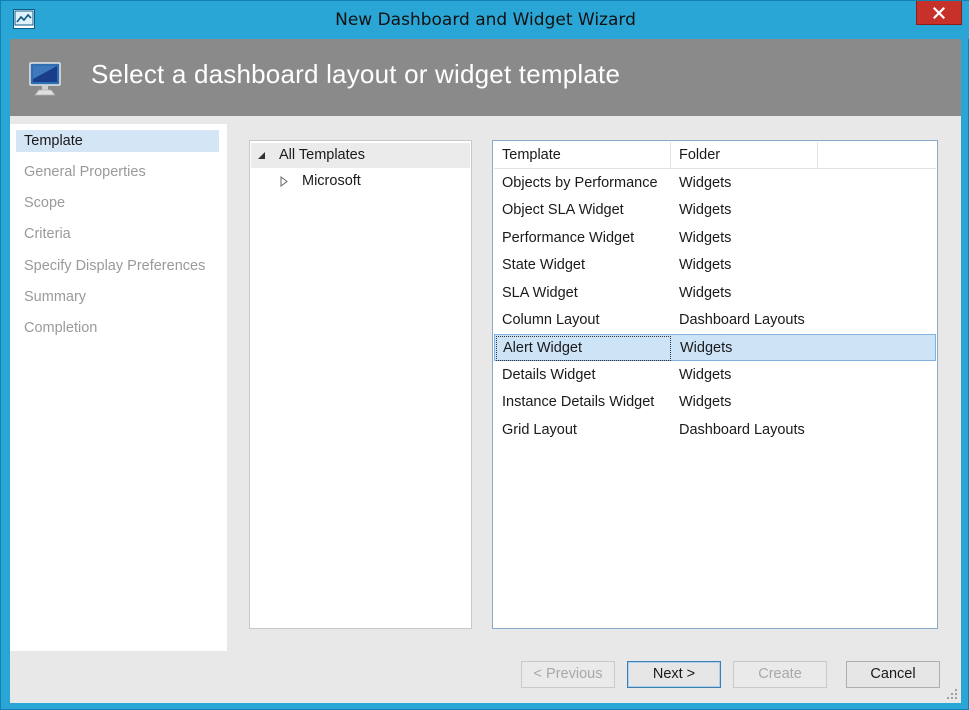 This screenshot has width=969, height=710. I want to click on resize-grip-icon, so click(952, 694).